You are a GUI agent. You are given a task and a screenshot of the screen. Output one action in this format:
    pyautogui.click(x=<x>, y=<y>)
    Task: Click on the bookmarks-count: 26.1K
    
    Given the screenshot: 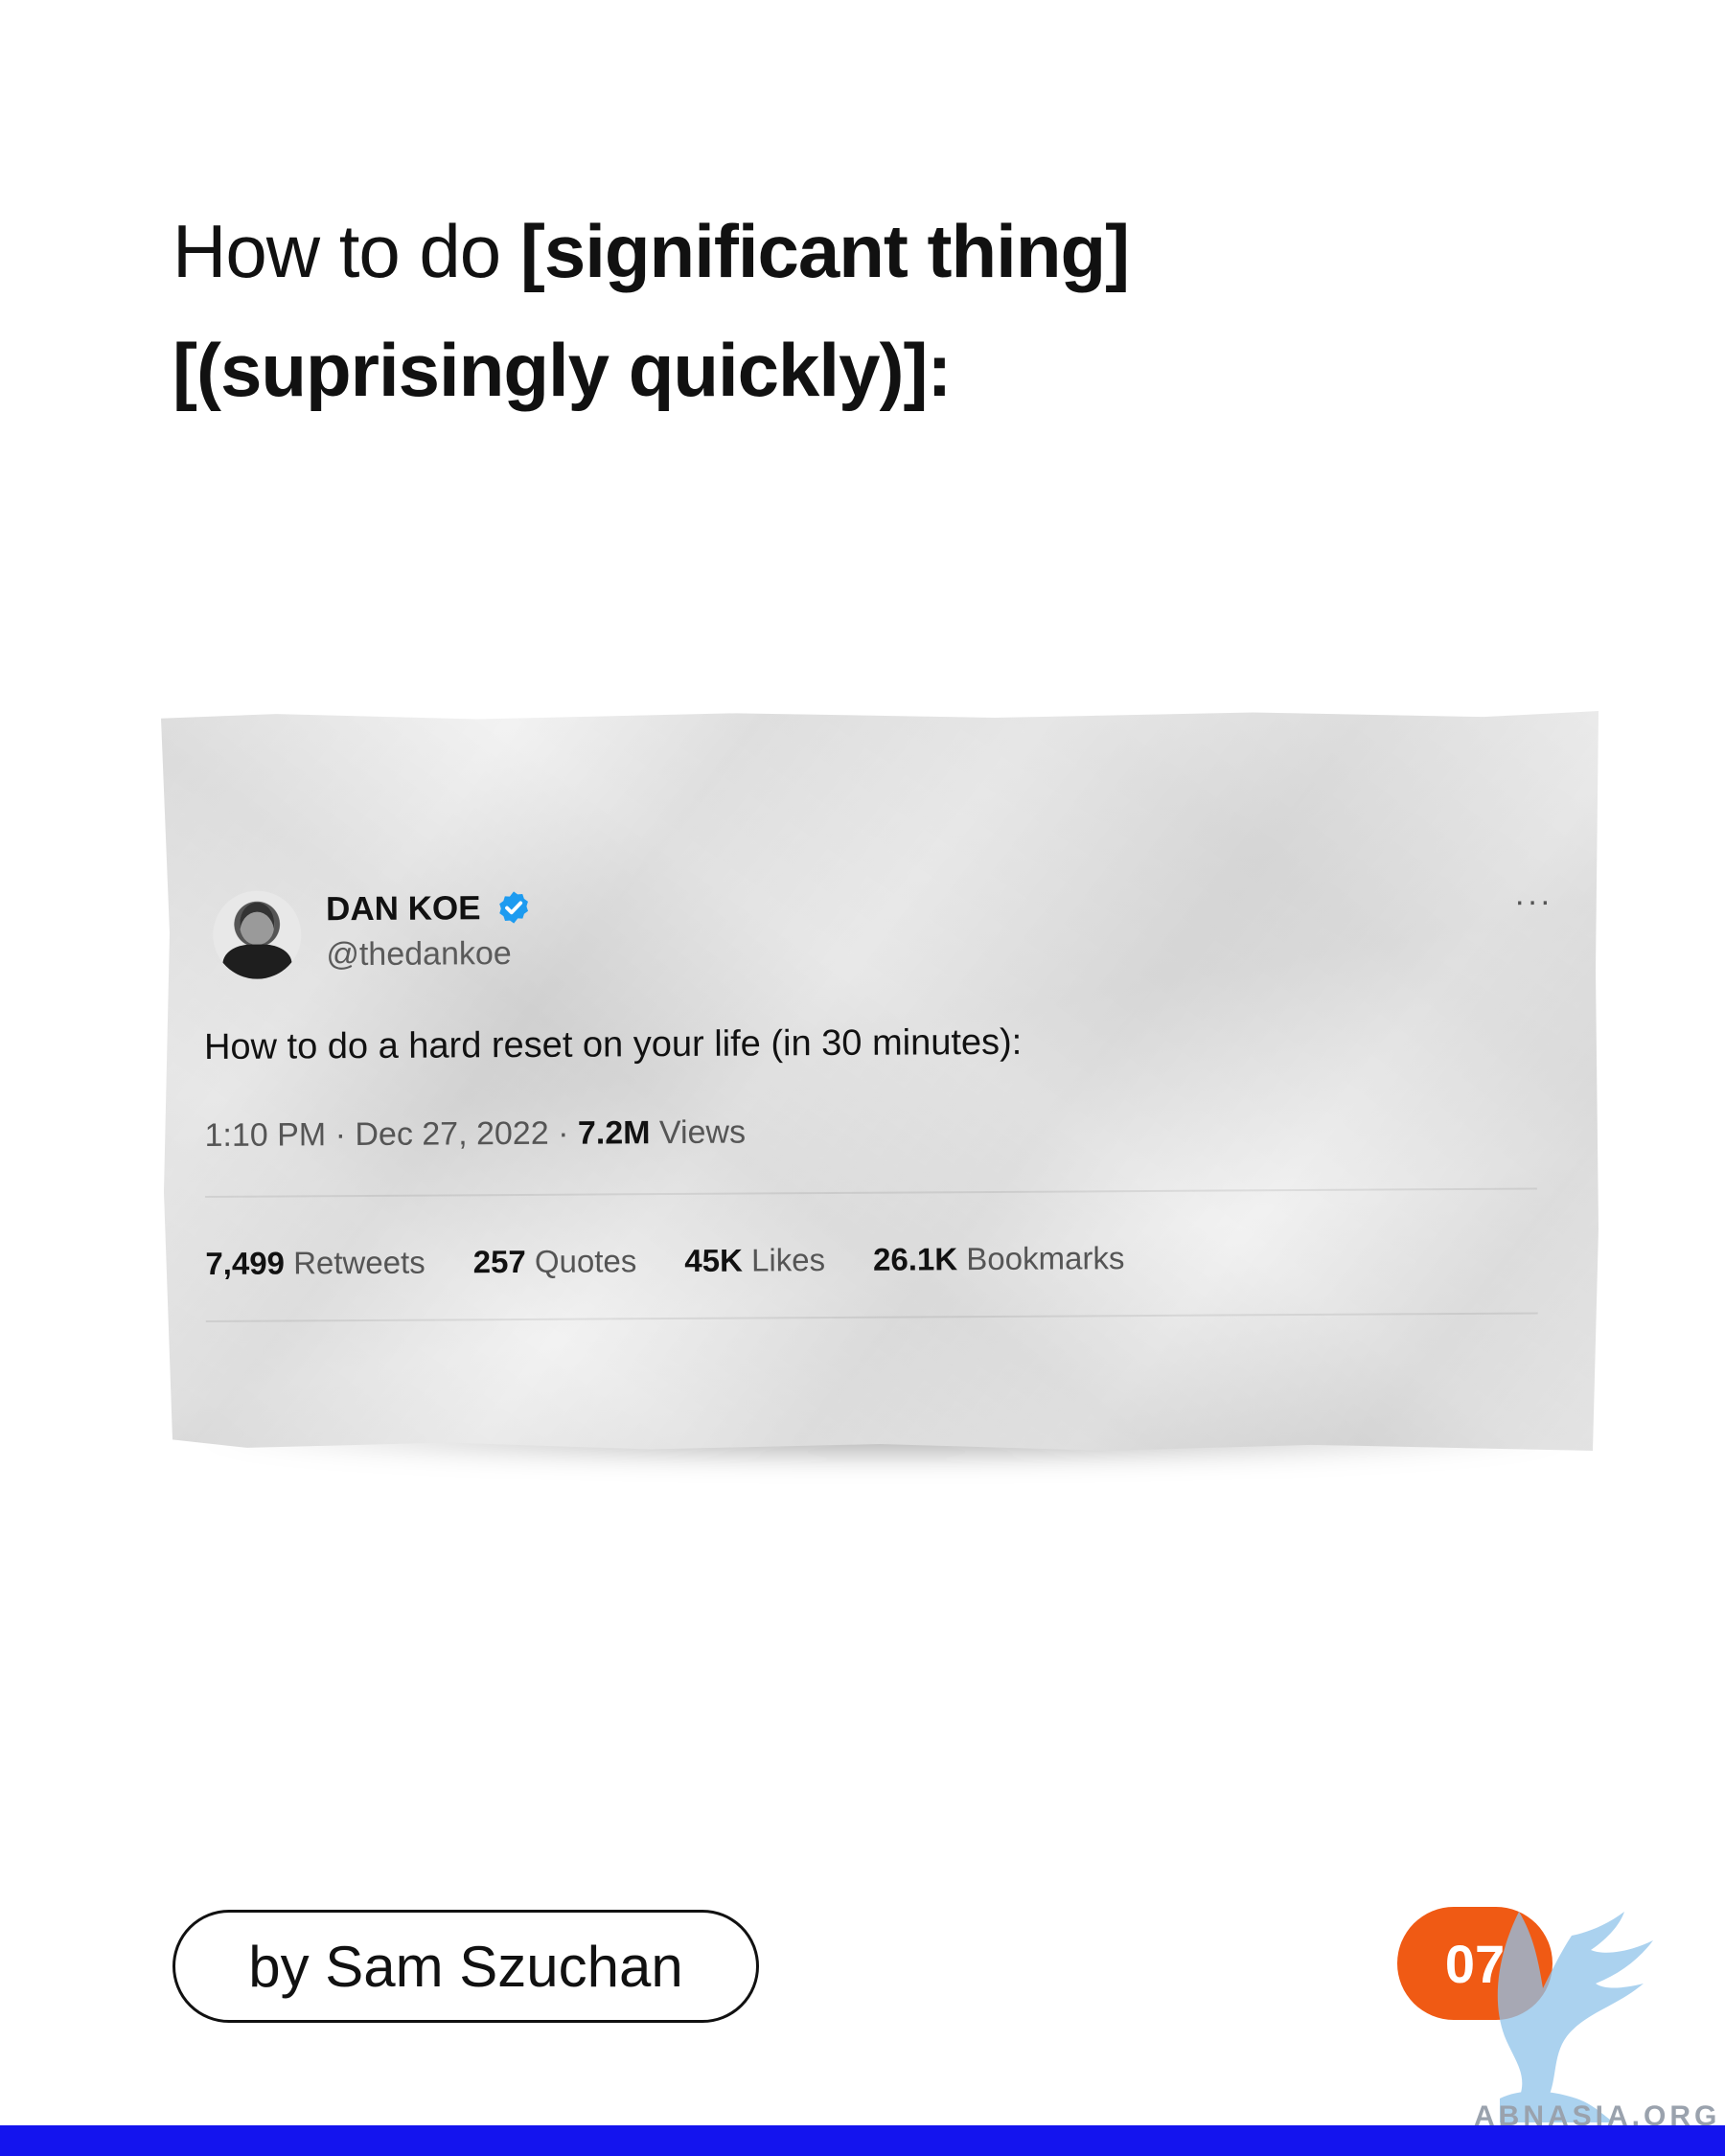 What is the action you would take?
    pyautogui.click(x=915, y=1259)
    